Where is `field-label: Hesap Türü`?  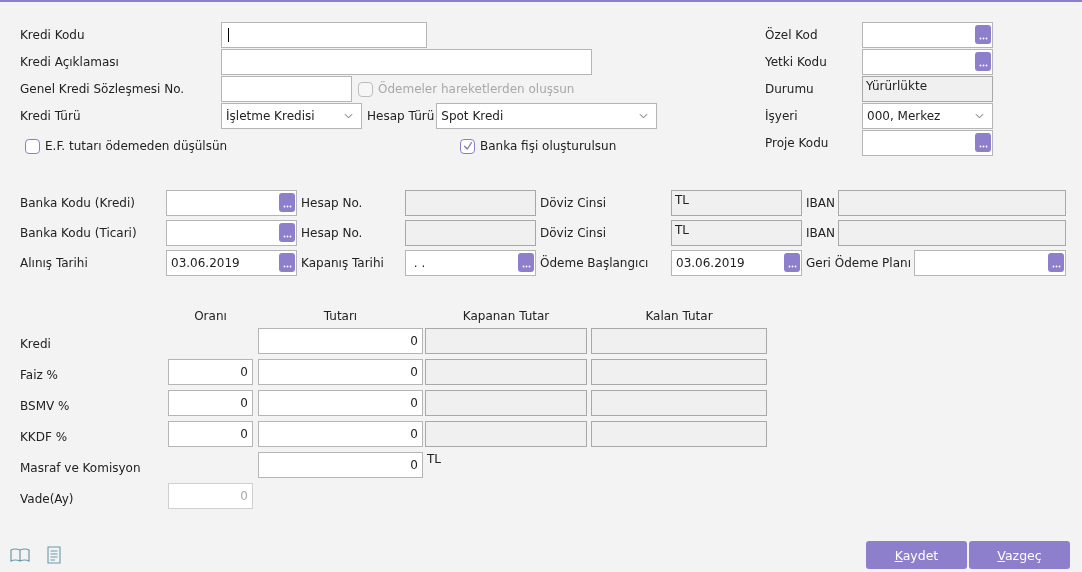 field-label: Hesap Türü is located at coordinates (401, 116).